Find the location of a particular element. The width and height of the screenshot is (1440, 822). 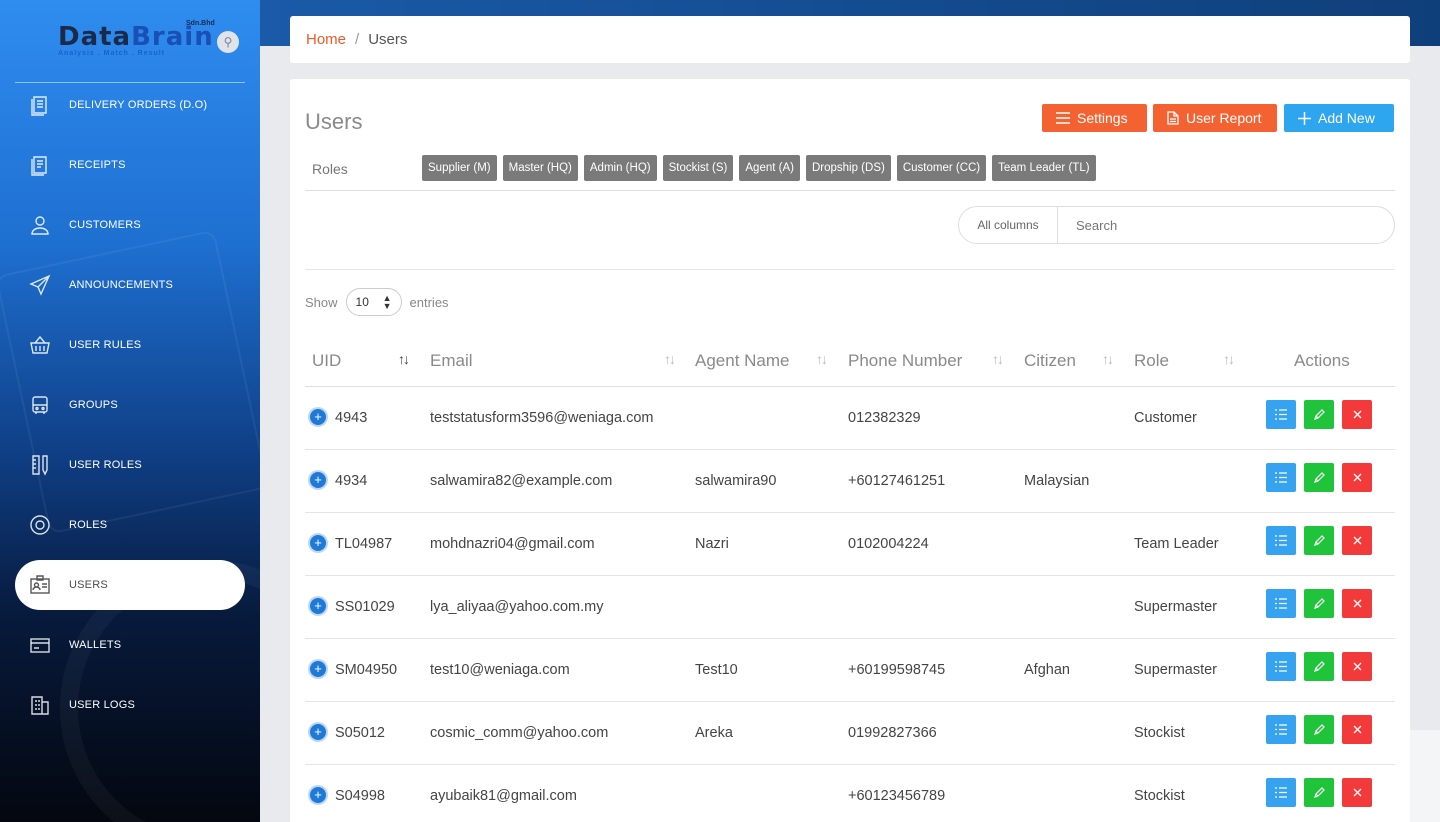

roles-label: Roles is located at coordinates (330, 169).